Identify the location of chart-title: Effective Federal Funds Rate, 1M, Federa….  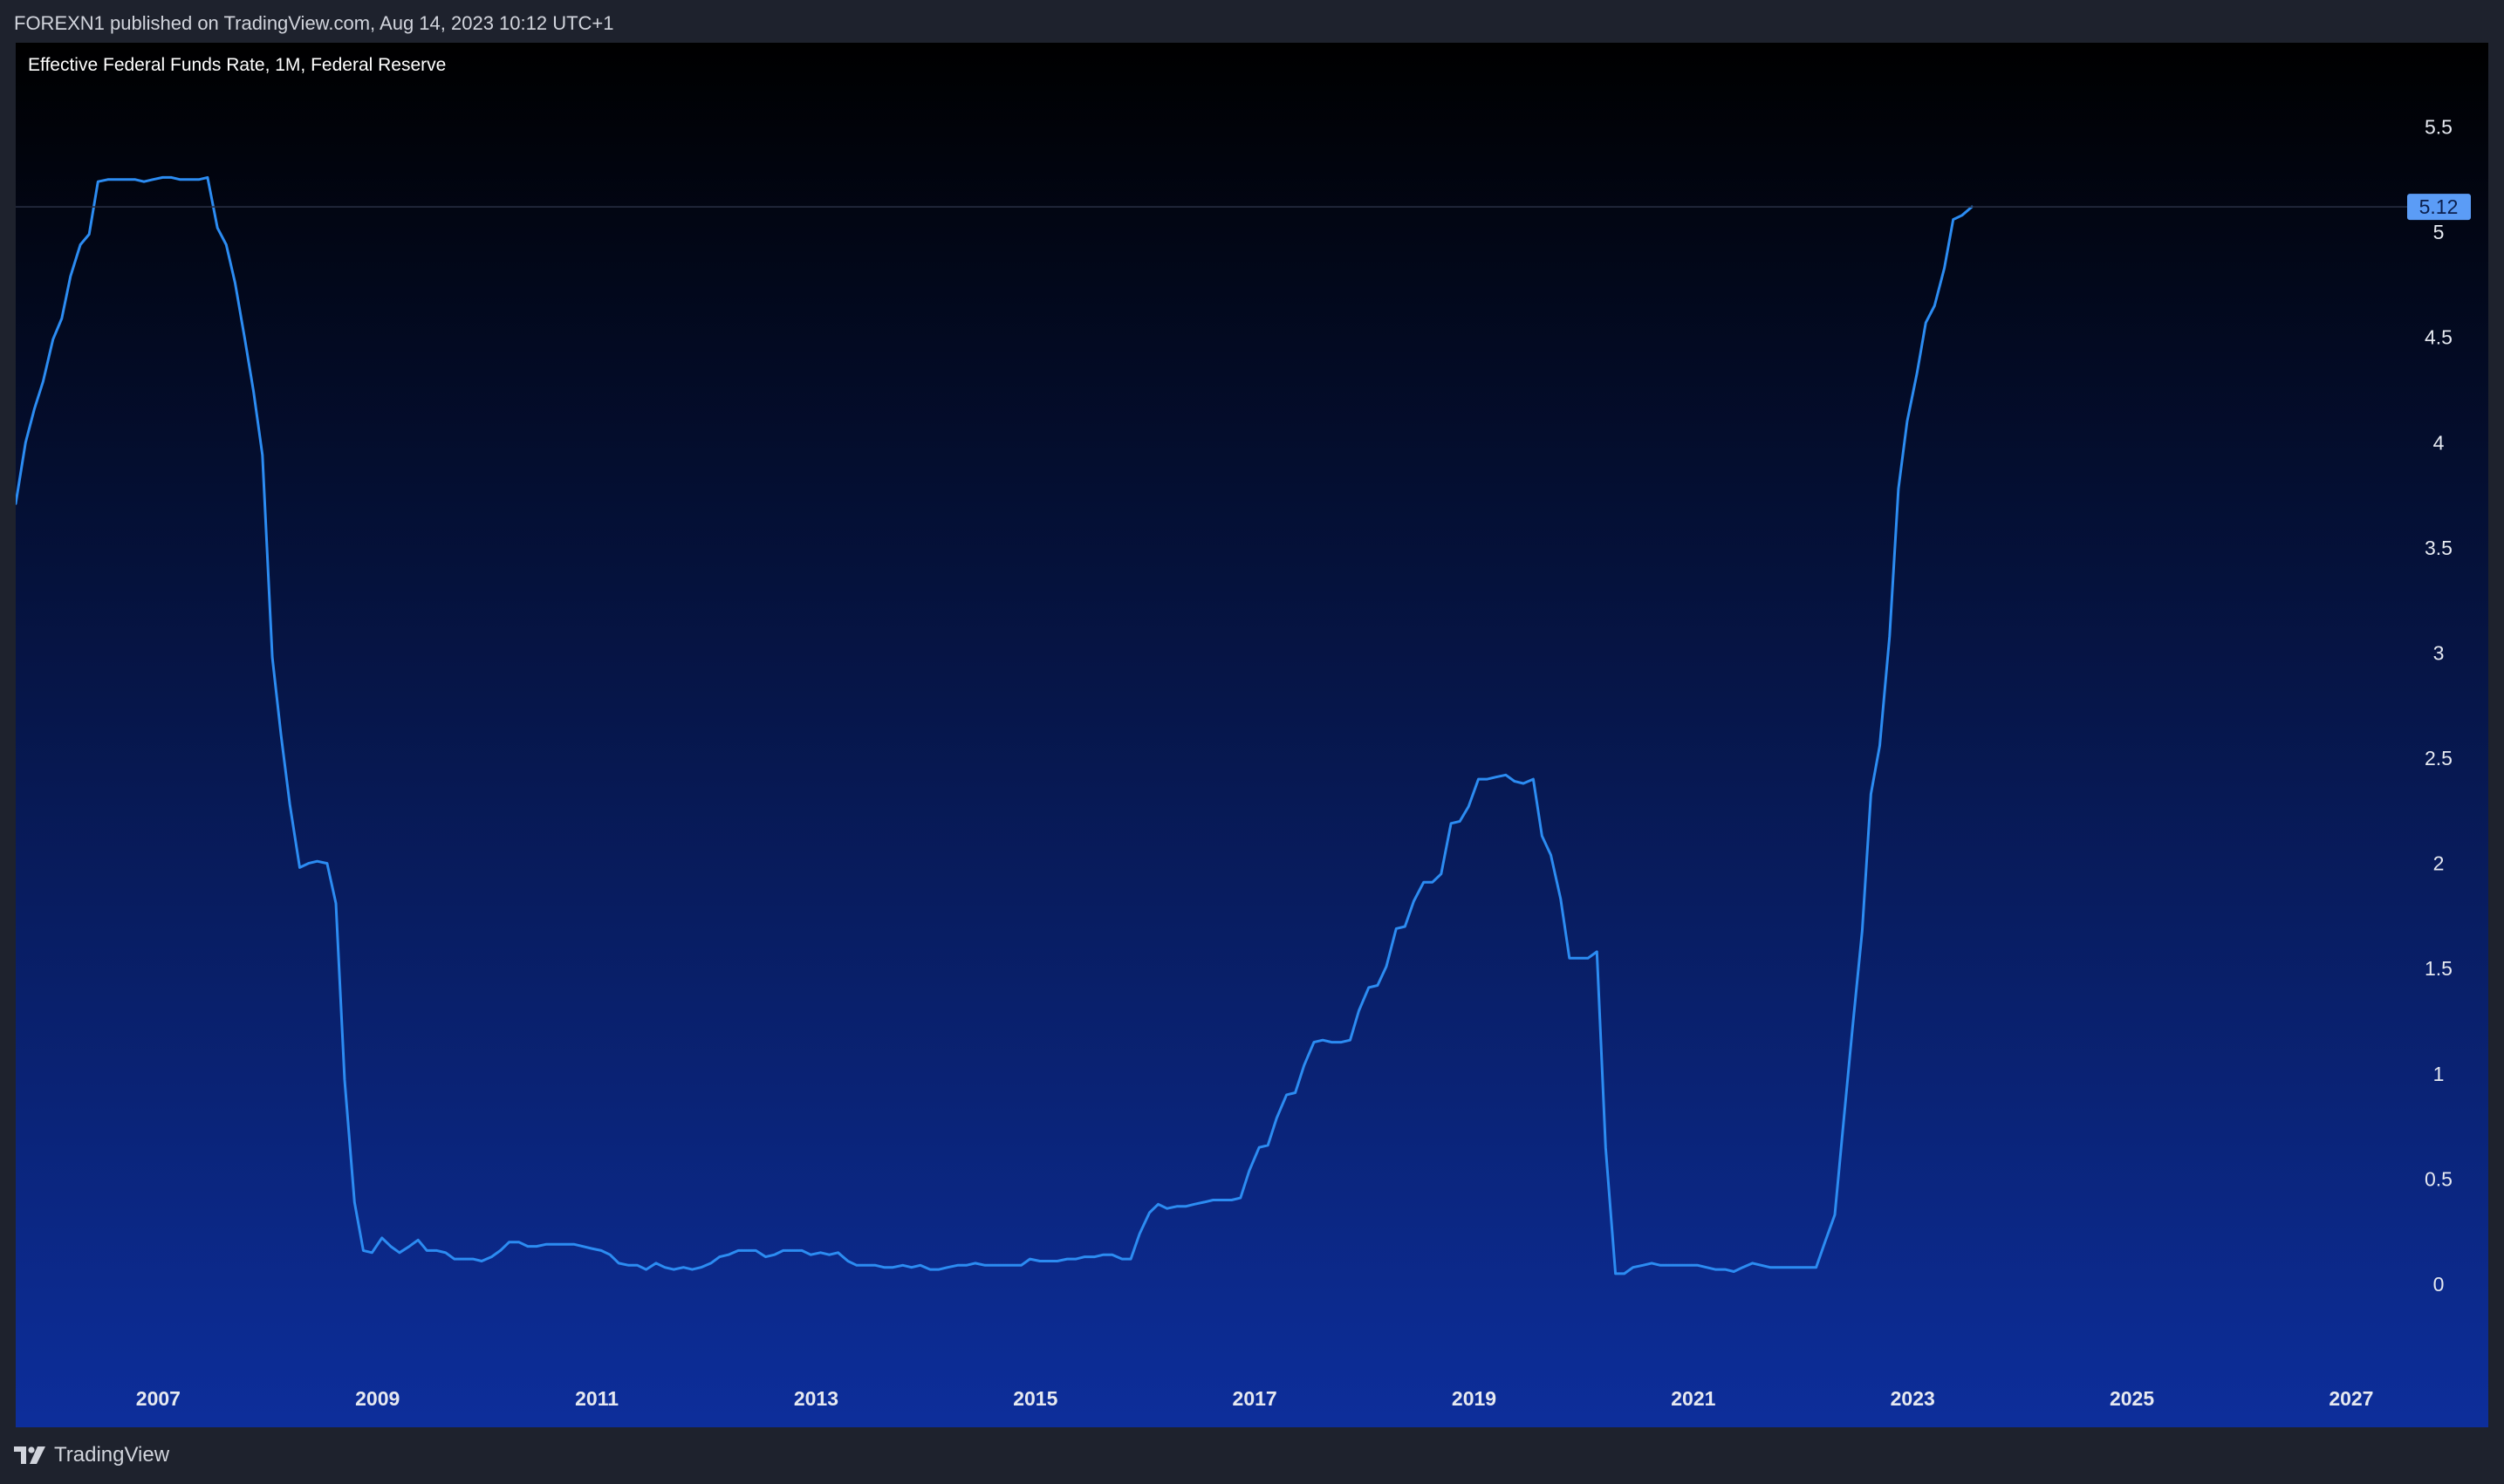
(238, 65).